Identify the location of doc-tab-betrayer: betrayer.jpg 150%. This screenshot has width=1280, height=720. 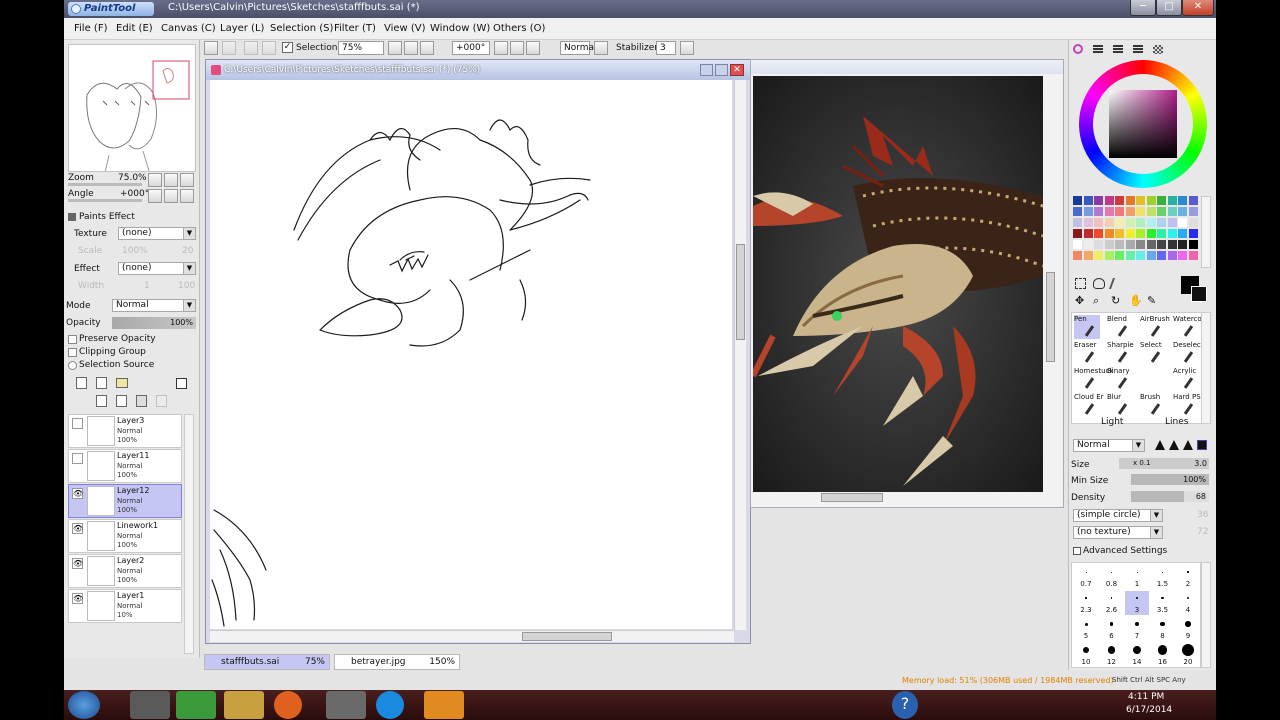
(397, 662).